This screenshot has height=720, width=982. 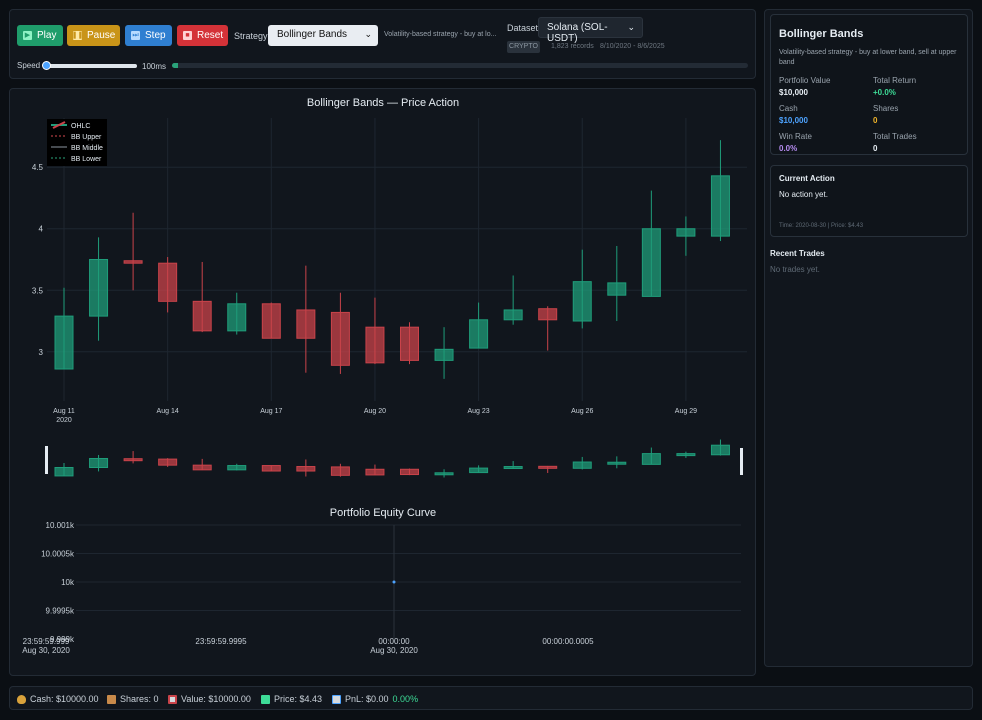 What do you see at coordinates (21, 699) in the screenshot?
I see `money-bag-icon` at bounding box center [21, 699].